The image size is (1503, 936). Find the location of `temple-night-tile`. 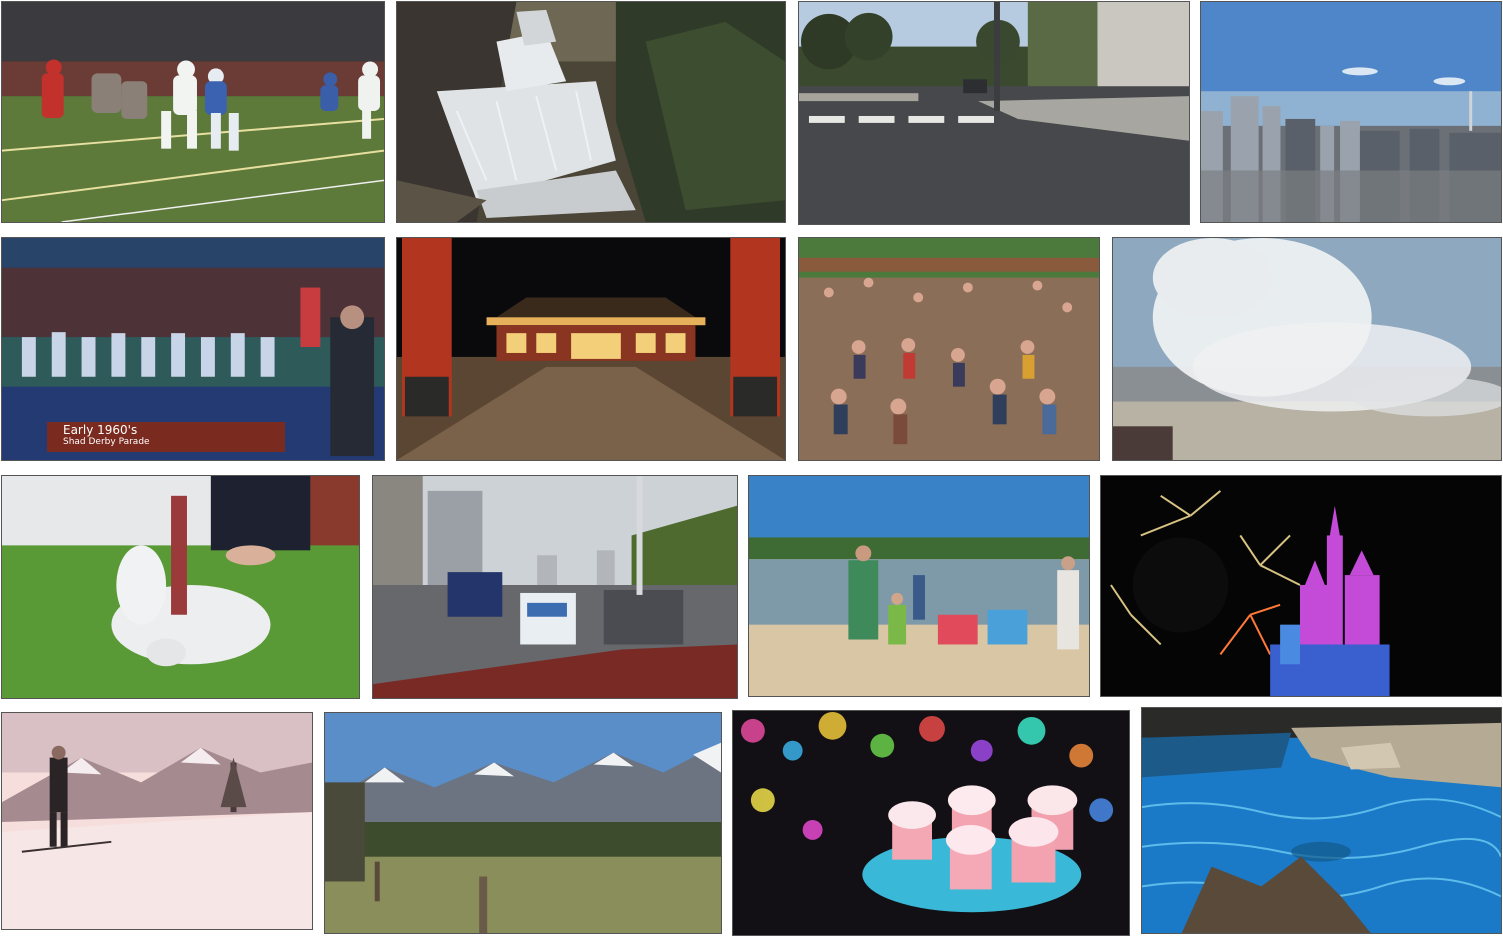

temple-night-tile is located at coordinates (591, 349).